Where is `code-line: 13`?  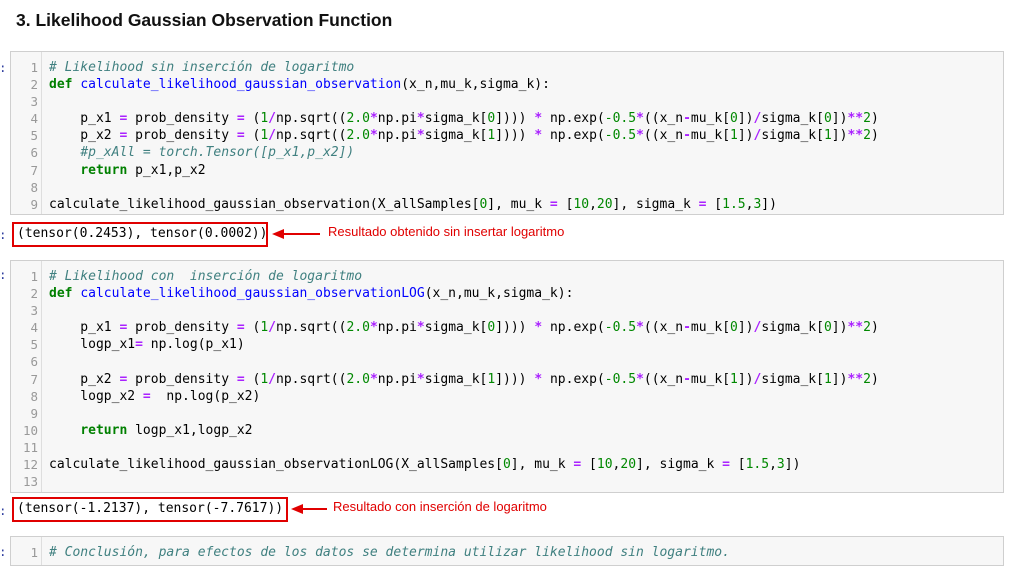 code-line: 13 is located at coordinates (507, 481).